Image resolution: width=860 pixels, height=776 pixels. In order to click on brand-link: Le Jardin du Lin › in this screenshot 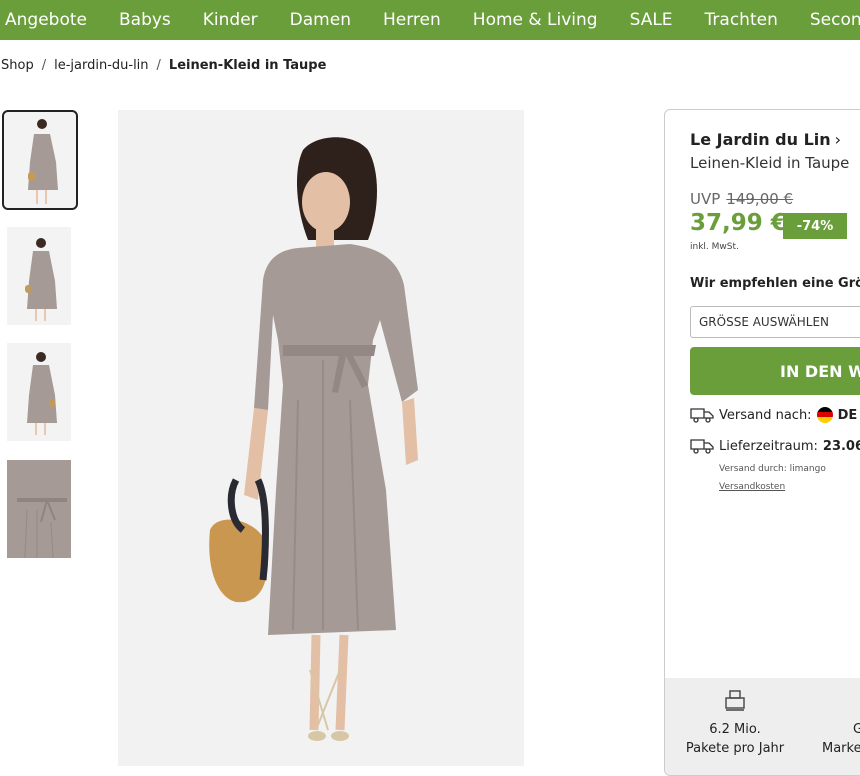, I will do `click(765, 139)`.